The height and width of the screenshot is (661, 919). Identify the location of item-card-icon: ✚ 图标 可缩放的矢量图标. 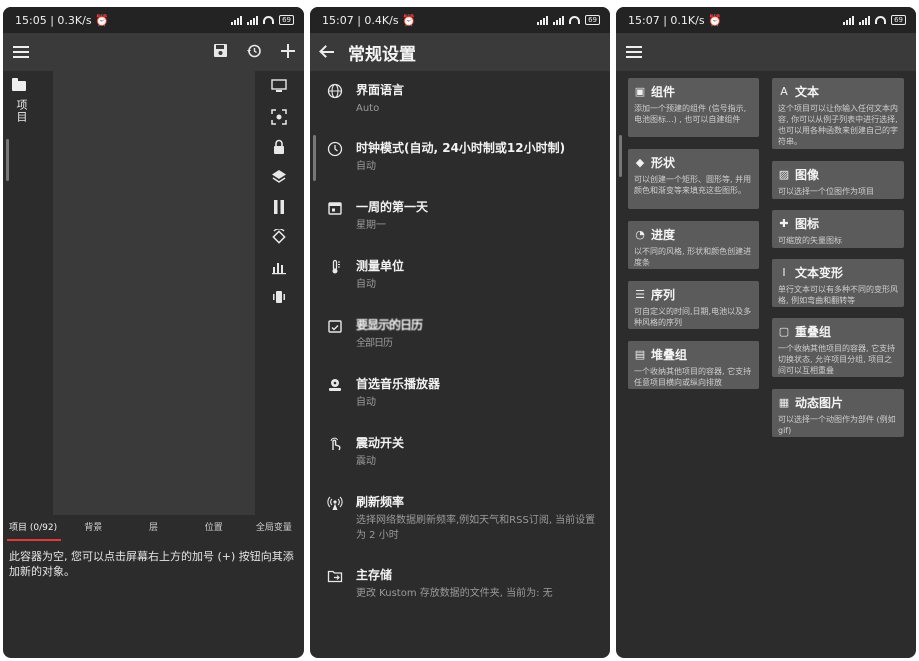
(838, 229).